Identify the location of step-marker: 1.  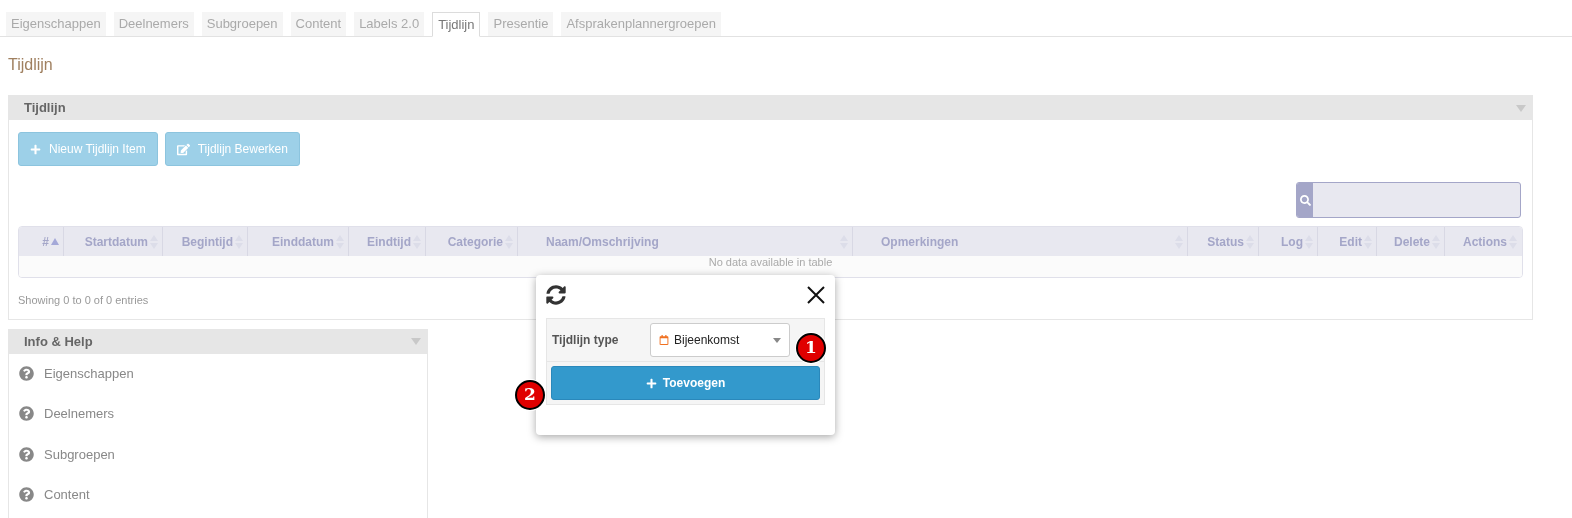
(811, 348).